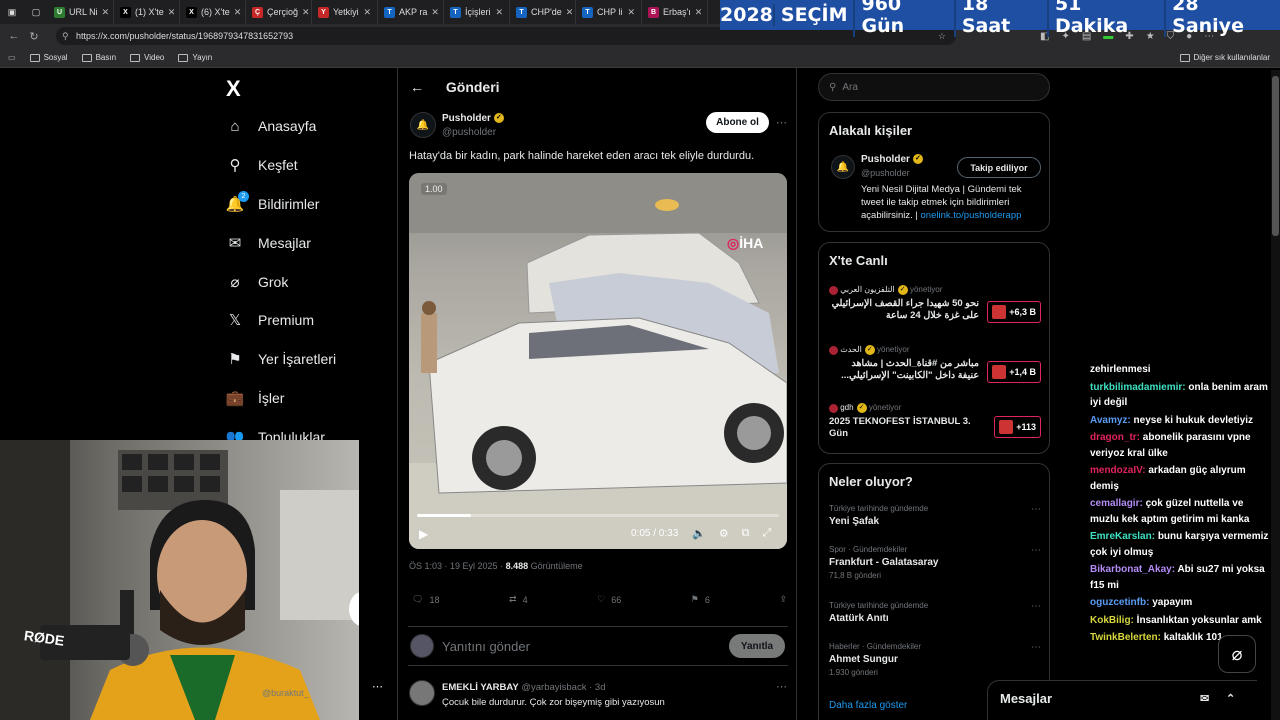  What do you see at coordinates (1014, 312) in the screenshot?
I see `live-listeners-button: +6,3 B` at bounding box center [1014, 312].